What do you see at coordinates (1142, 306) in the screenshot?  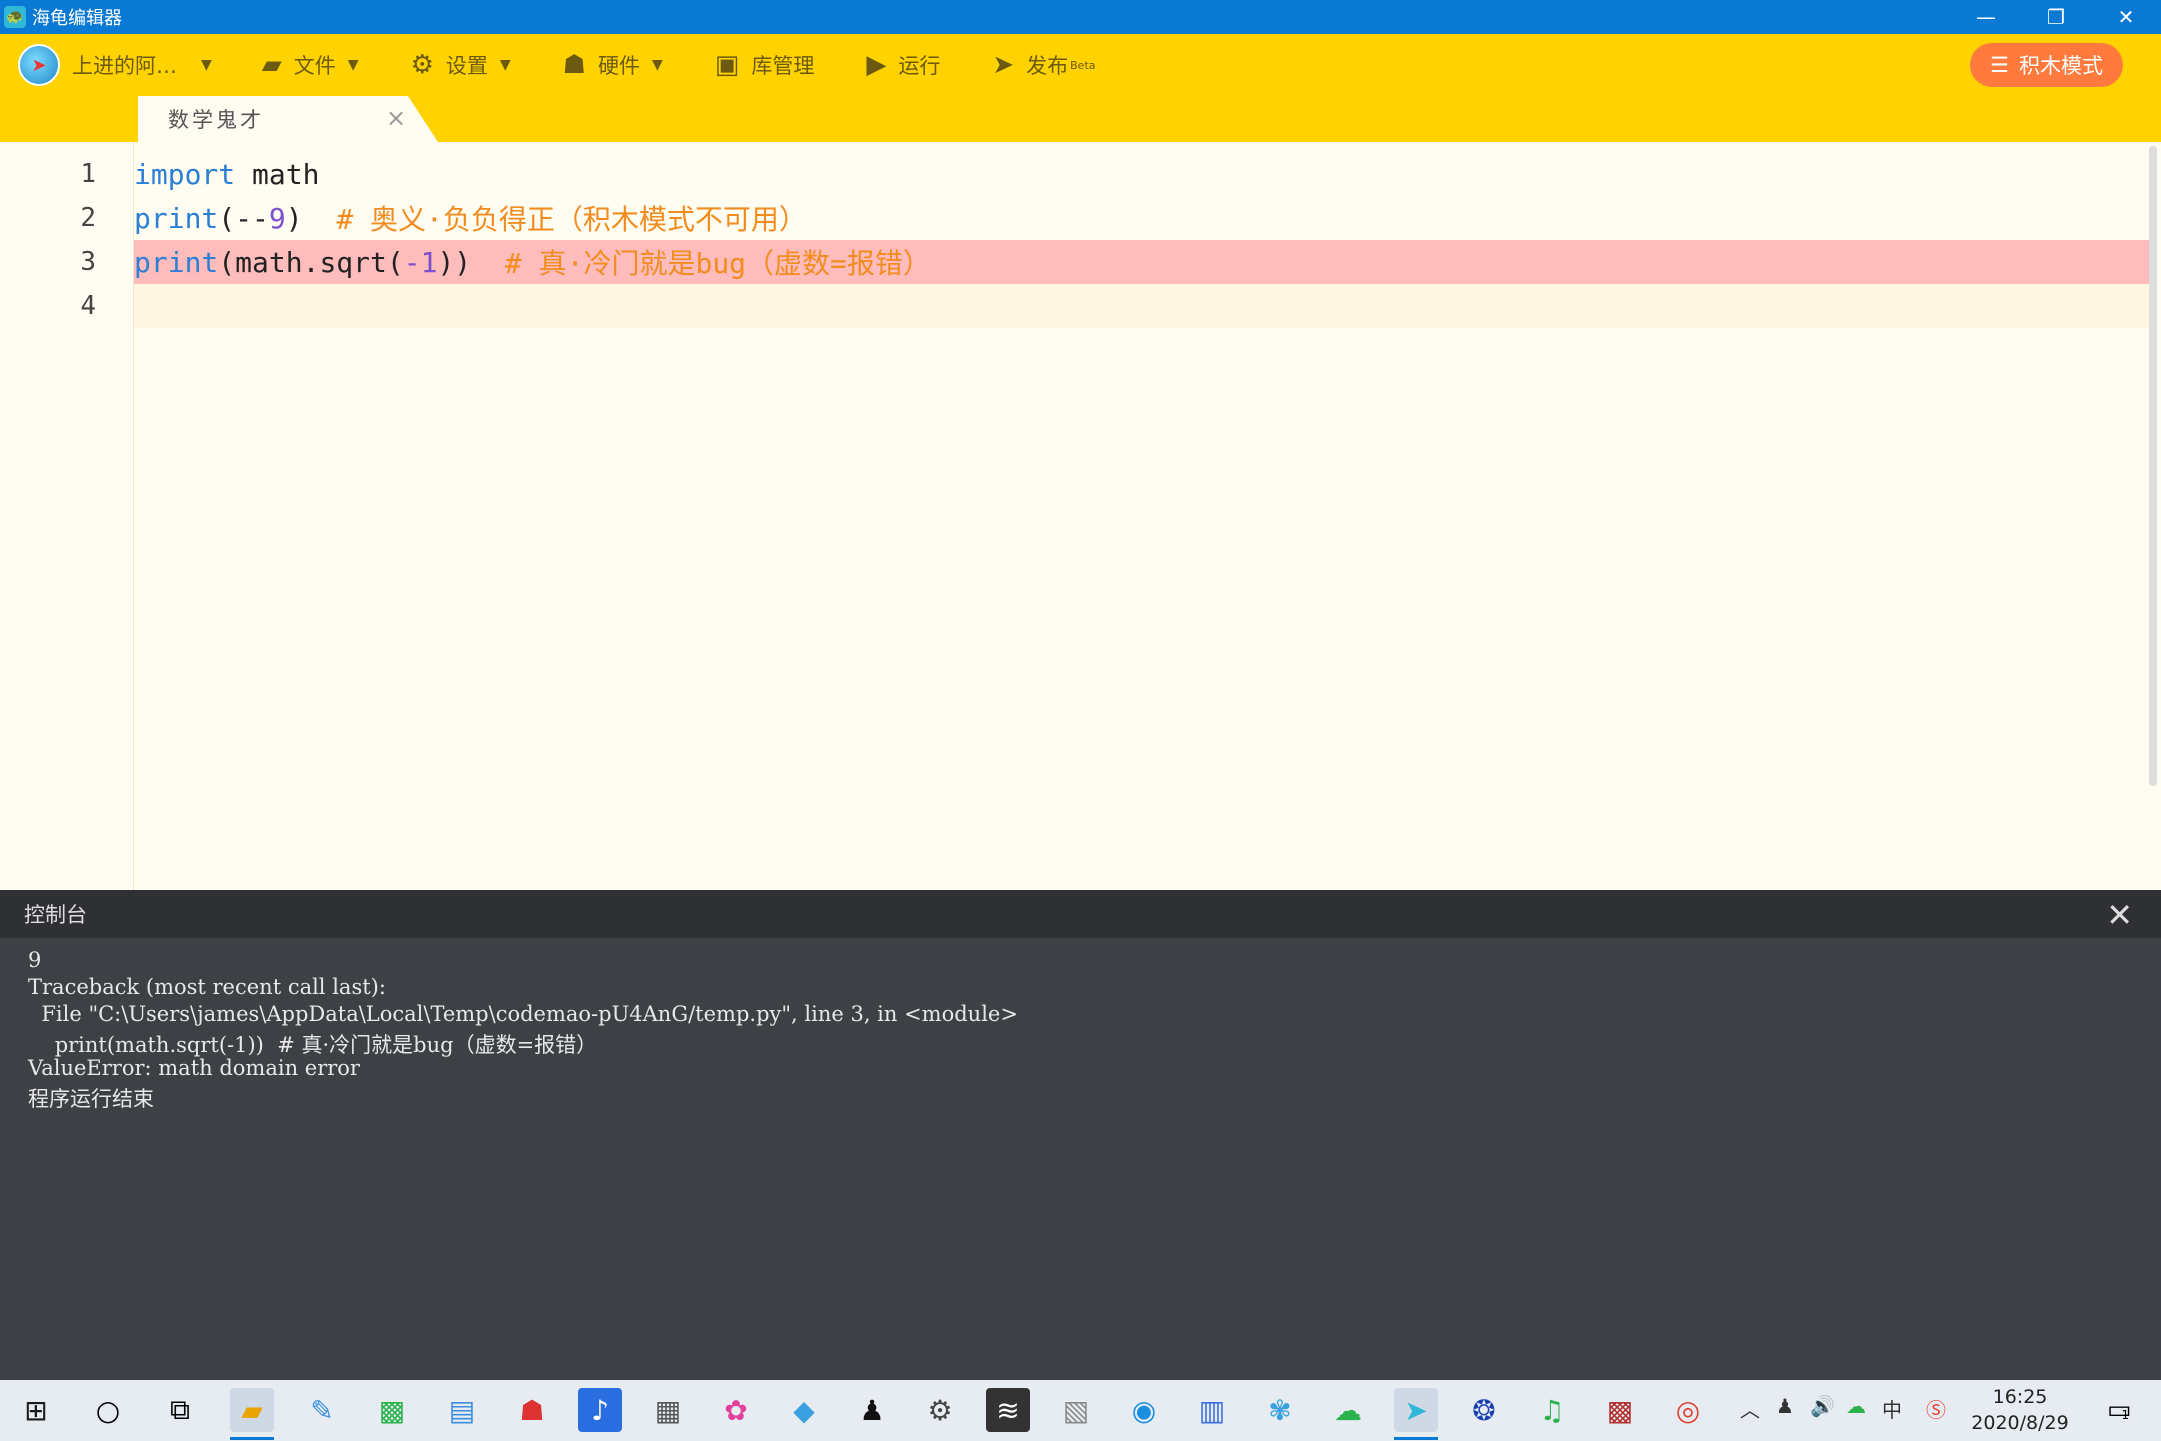 I see `current-code-line` at bounding box center [1142, 306].